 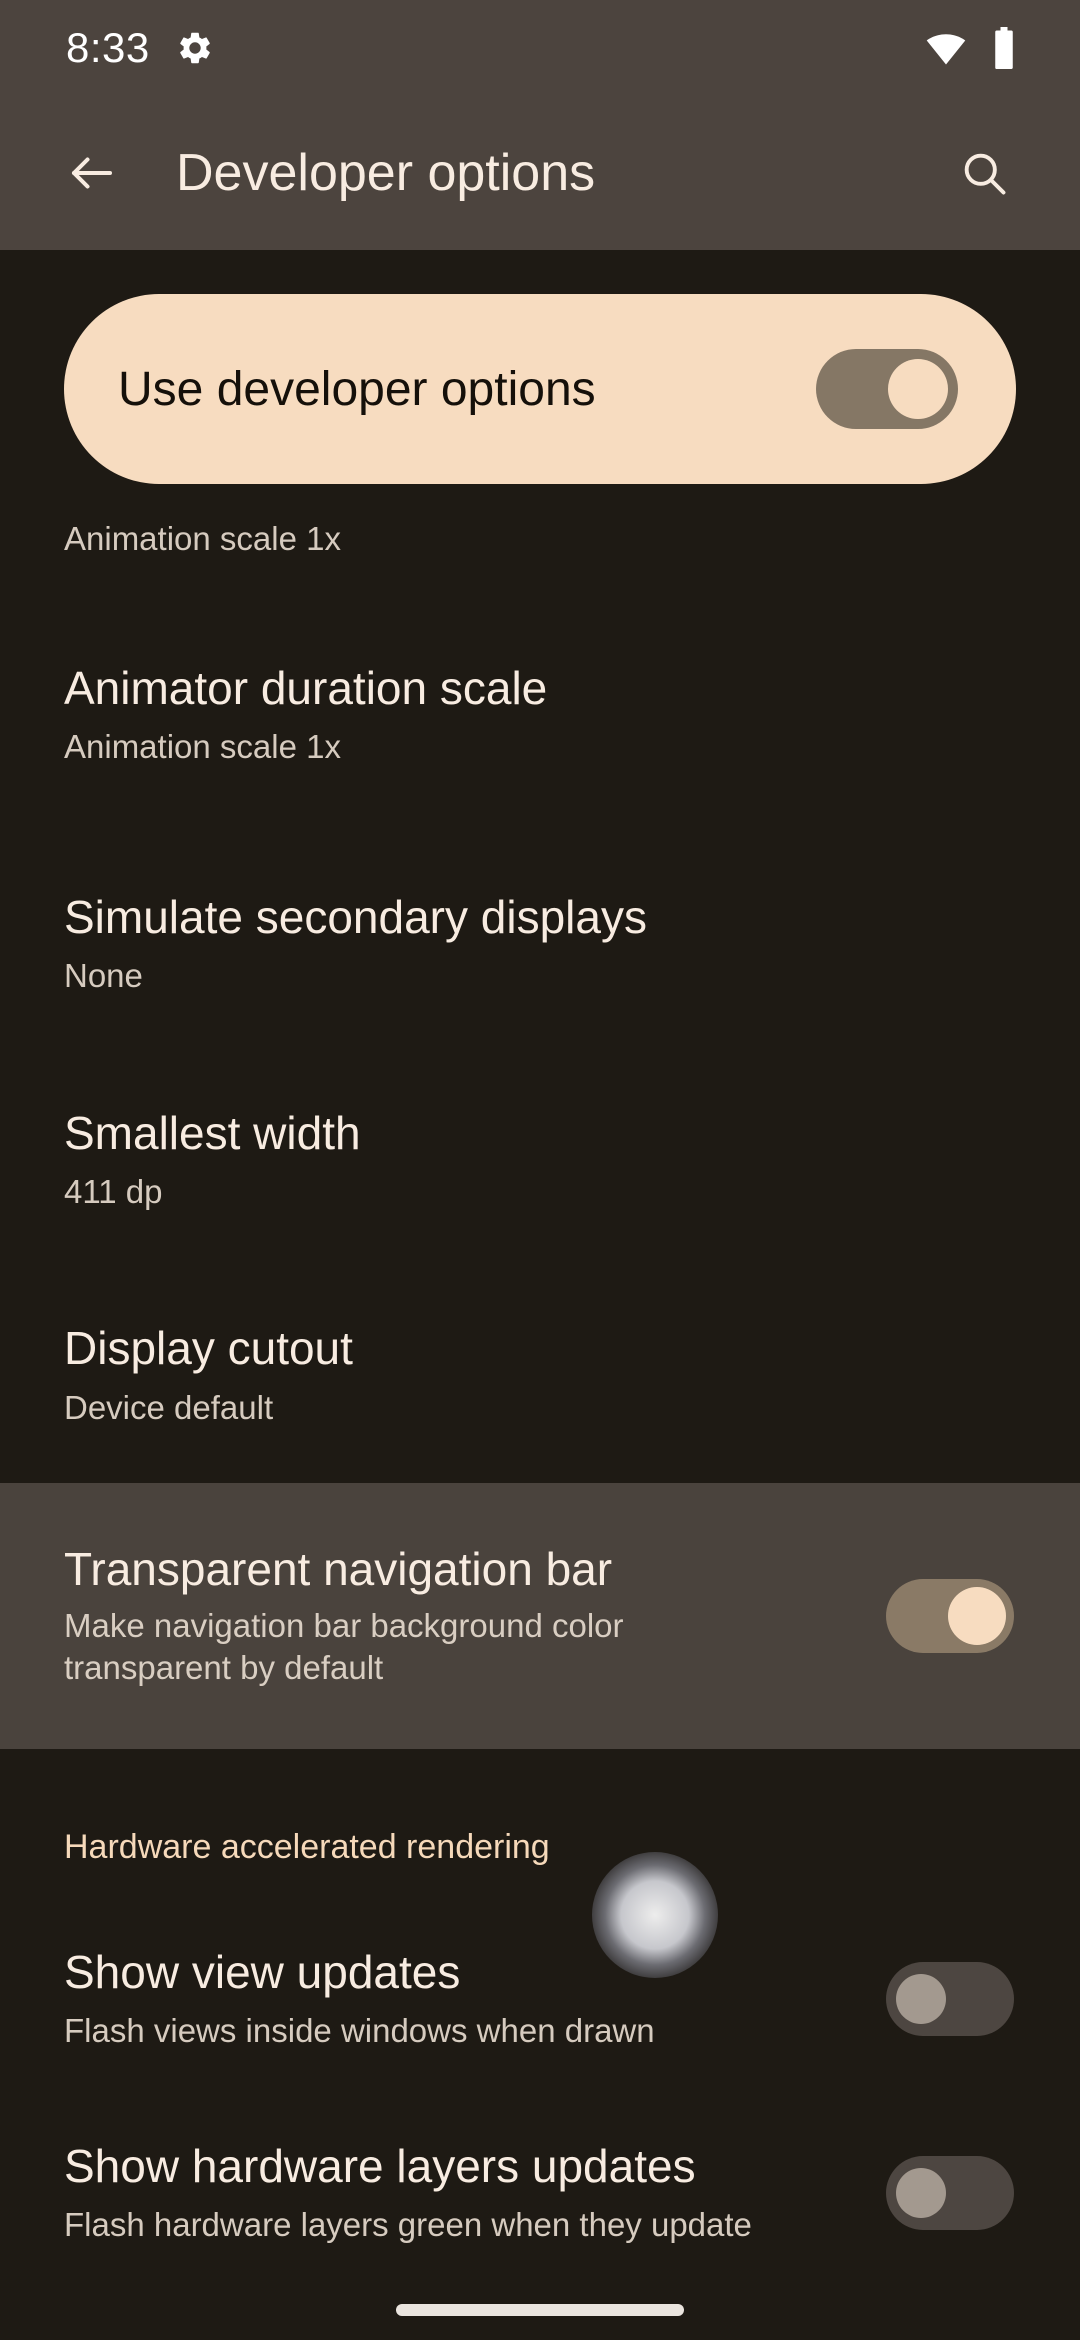 What do you see at coordinates (306, 687) in the screenshot?
I see `list-item-title: Animator duration scale` at bounding box center [306, 687].